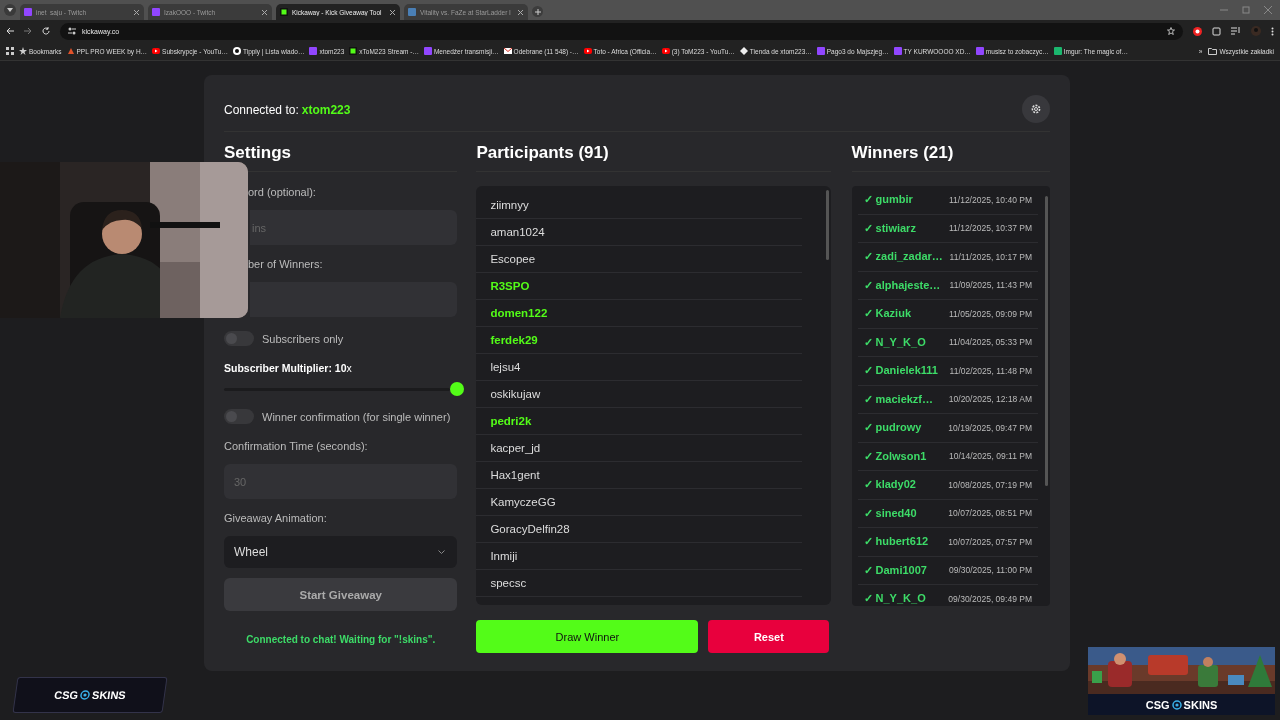 The image size is (1280, 720). Describe the element at coordinates (743, 51) in the screenshot. I see `diamond-icon` at that location.